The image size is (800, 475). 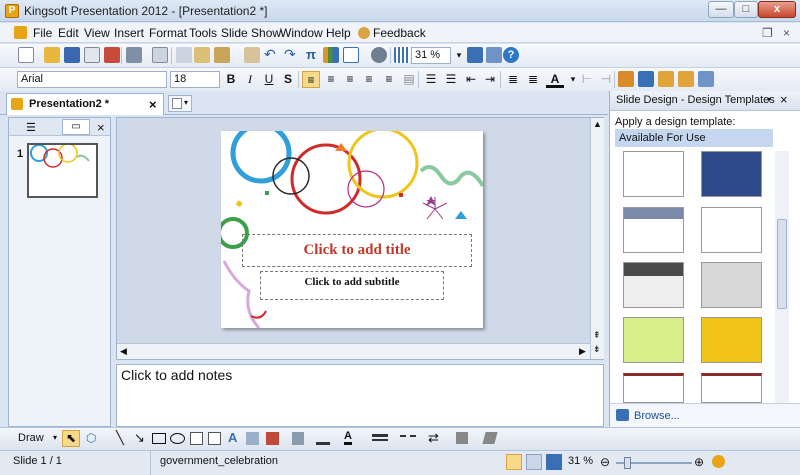 I want to click on scroll-up-icon: ▲, so click(x=597, y=124).